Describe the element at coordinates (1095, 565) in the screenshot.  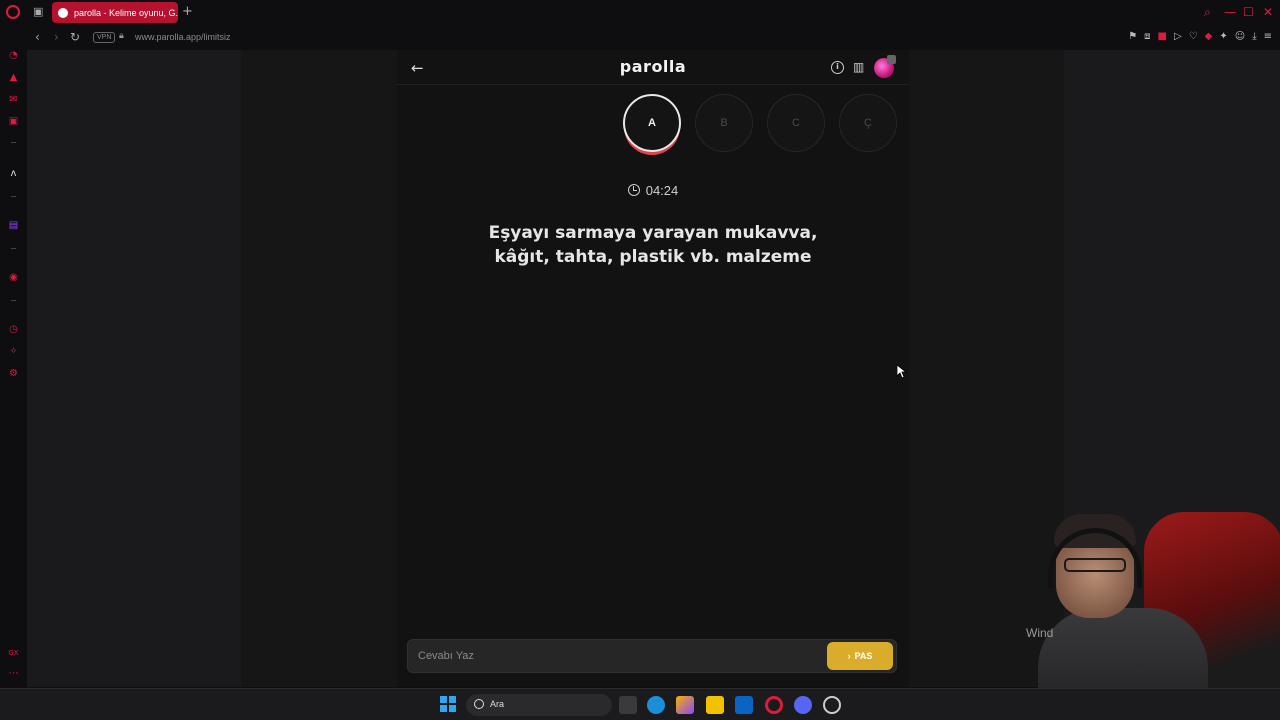
I see `glasses` at that location.